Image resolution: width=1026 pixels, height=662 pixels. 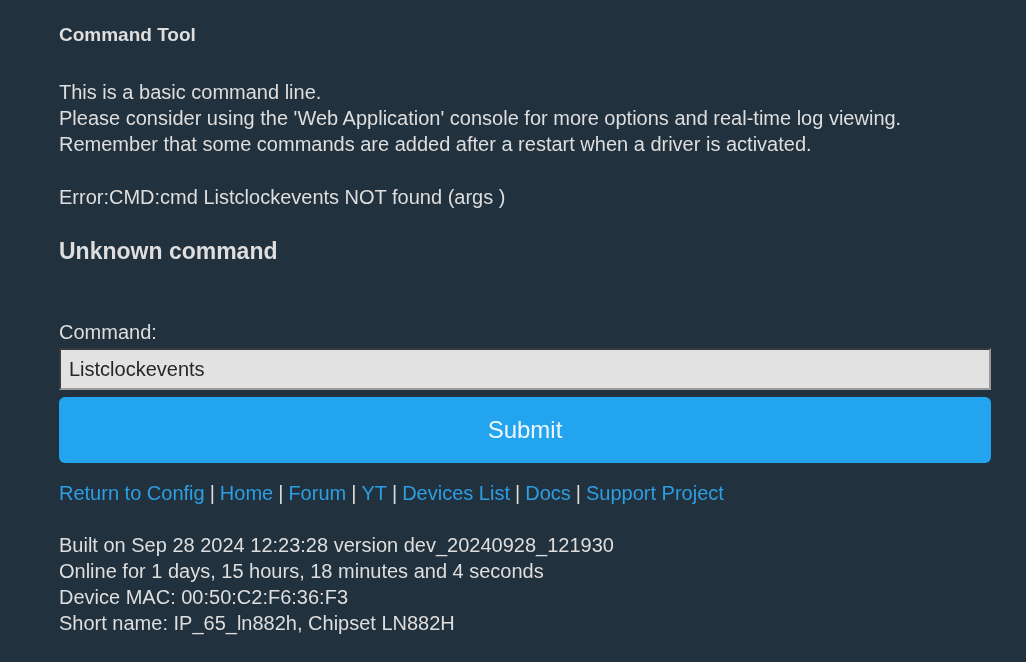 What do you see at coordinates (282, 197) in the screenshot?
I see `error-message: Error:CMD:cmd Listclockevents NOT found (args )` at bounding box center [282, 197].